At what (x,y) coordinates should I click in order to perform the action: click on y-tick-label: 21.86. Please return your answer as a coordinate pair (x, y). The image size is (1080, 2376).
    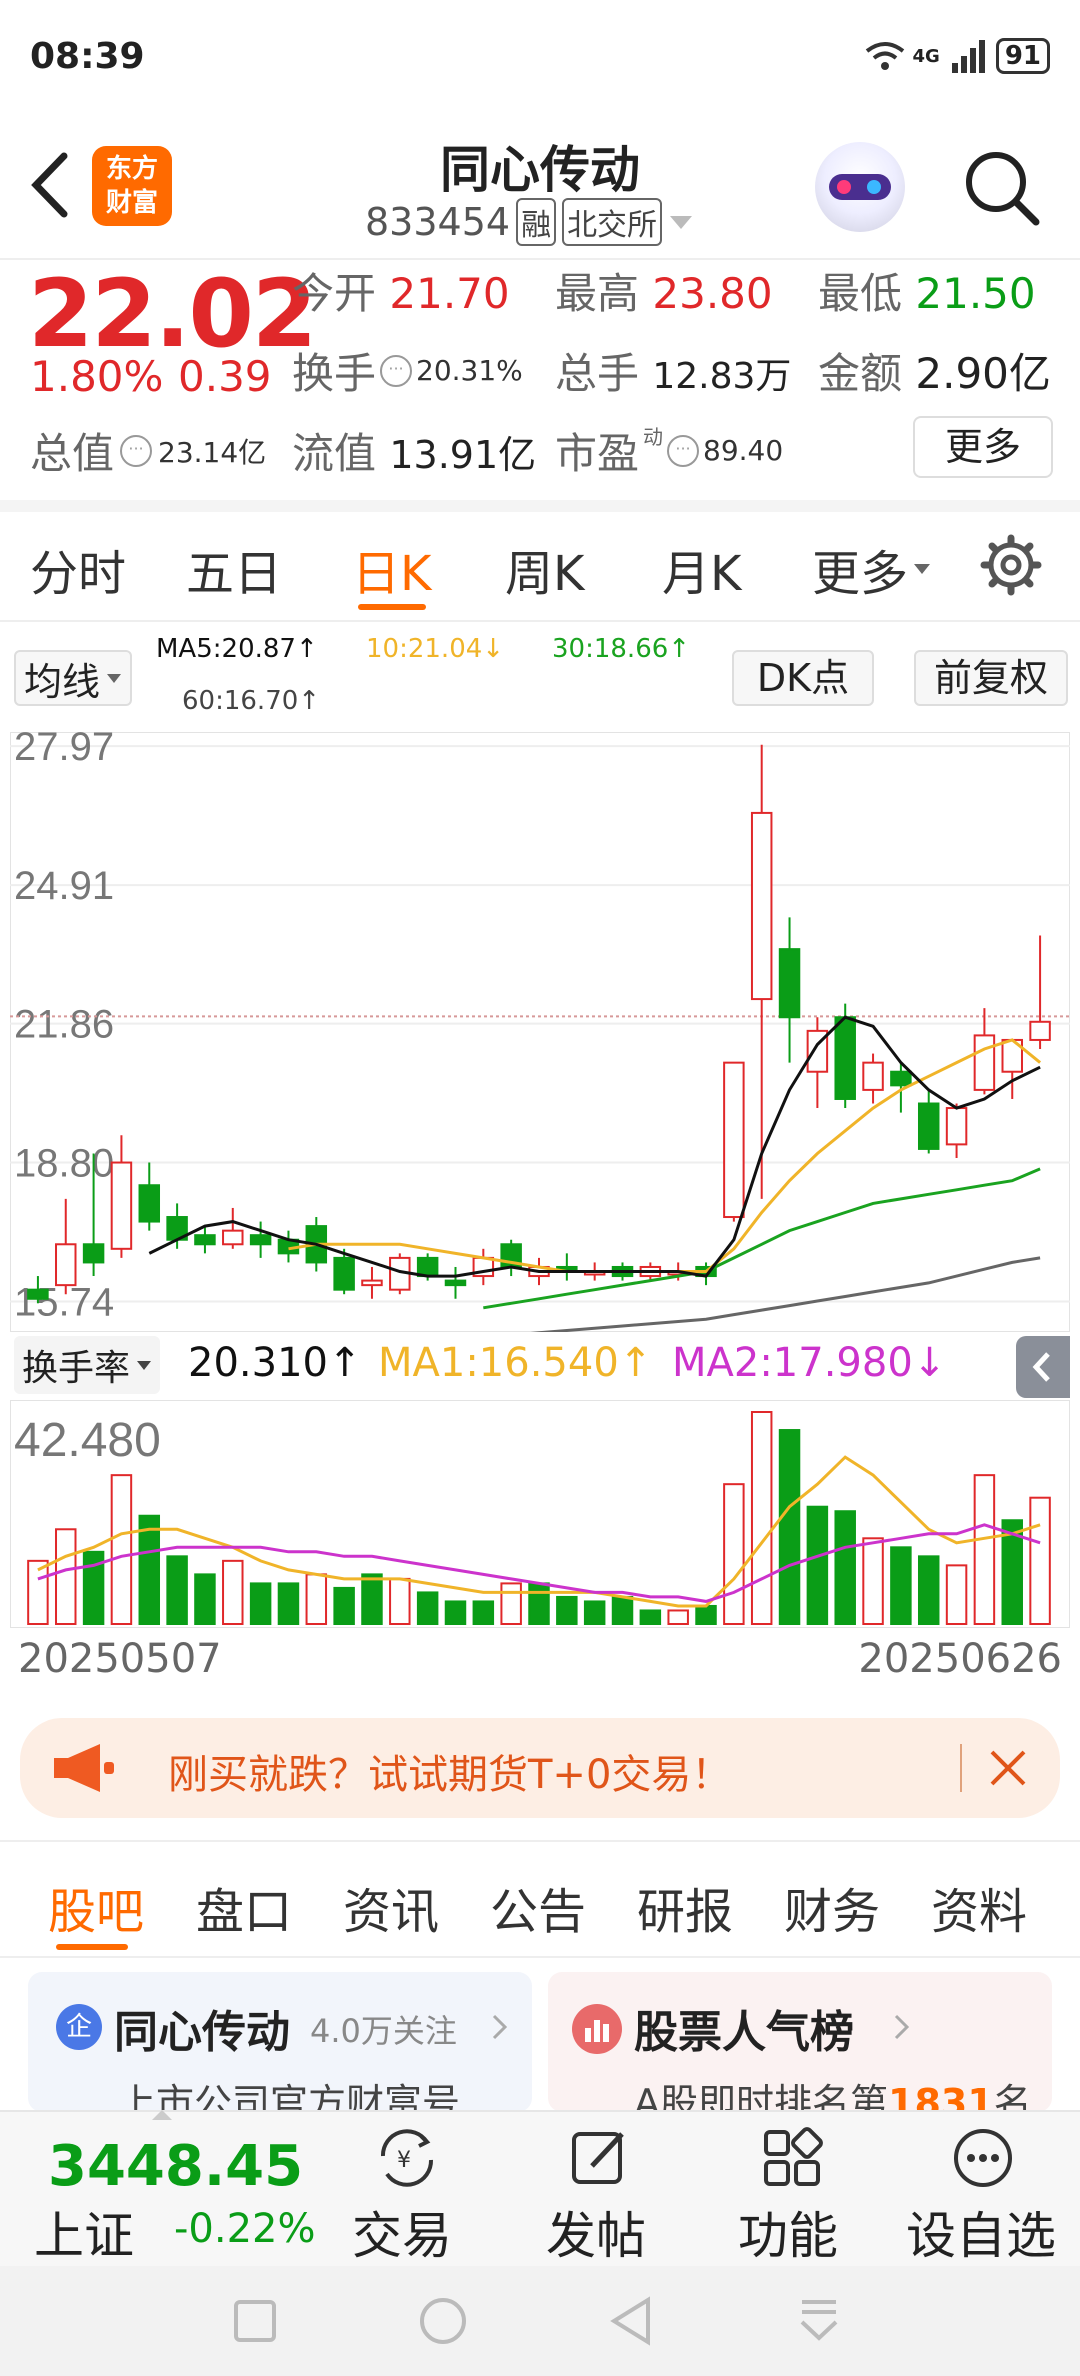
    Looking at the image, I should click on (64, 1025).